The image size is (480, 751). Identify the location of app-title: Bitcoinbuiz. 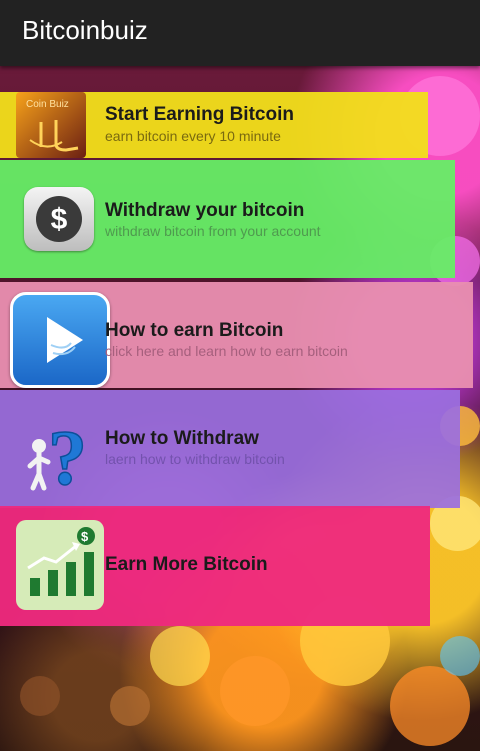
(85, 30).